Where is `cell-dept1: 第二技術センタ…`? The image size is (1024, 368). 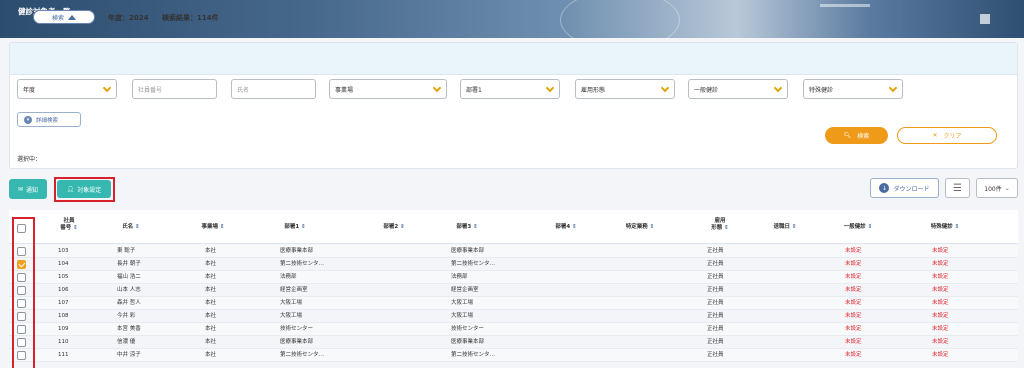
cell-dept1: 第二技術センタ… is located at coordinates (302, 355).